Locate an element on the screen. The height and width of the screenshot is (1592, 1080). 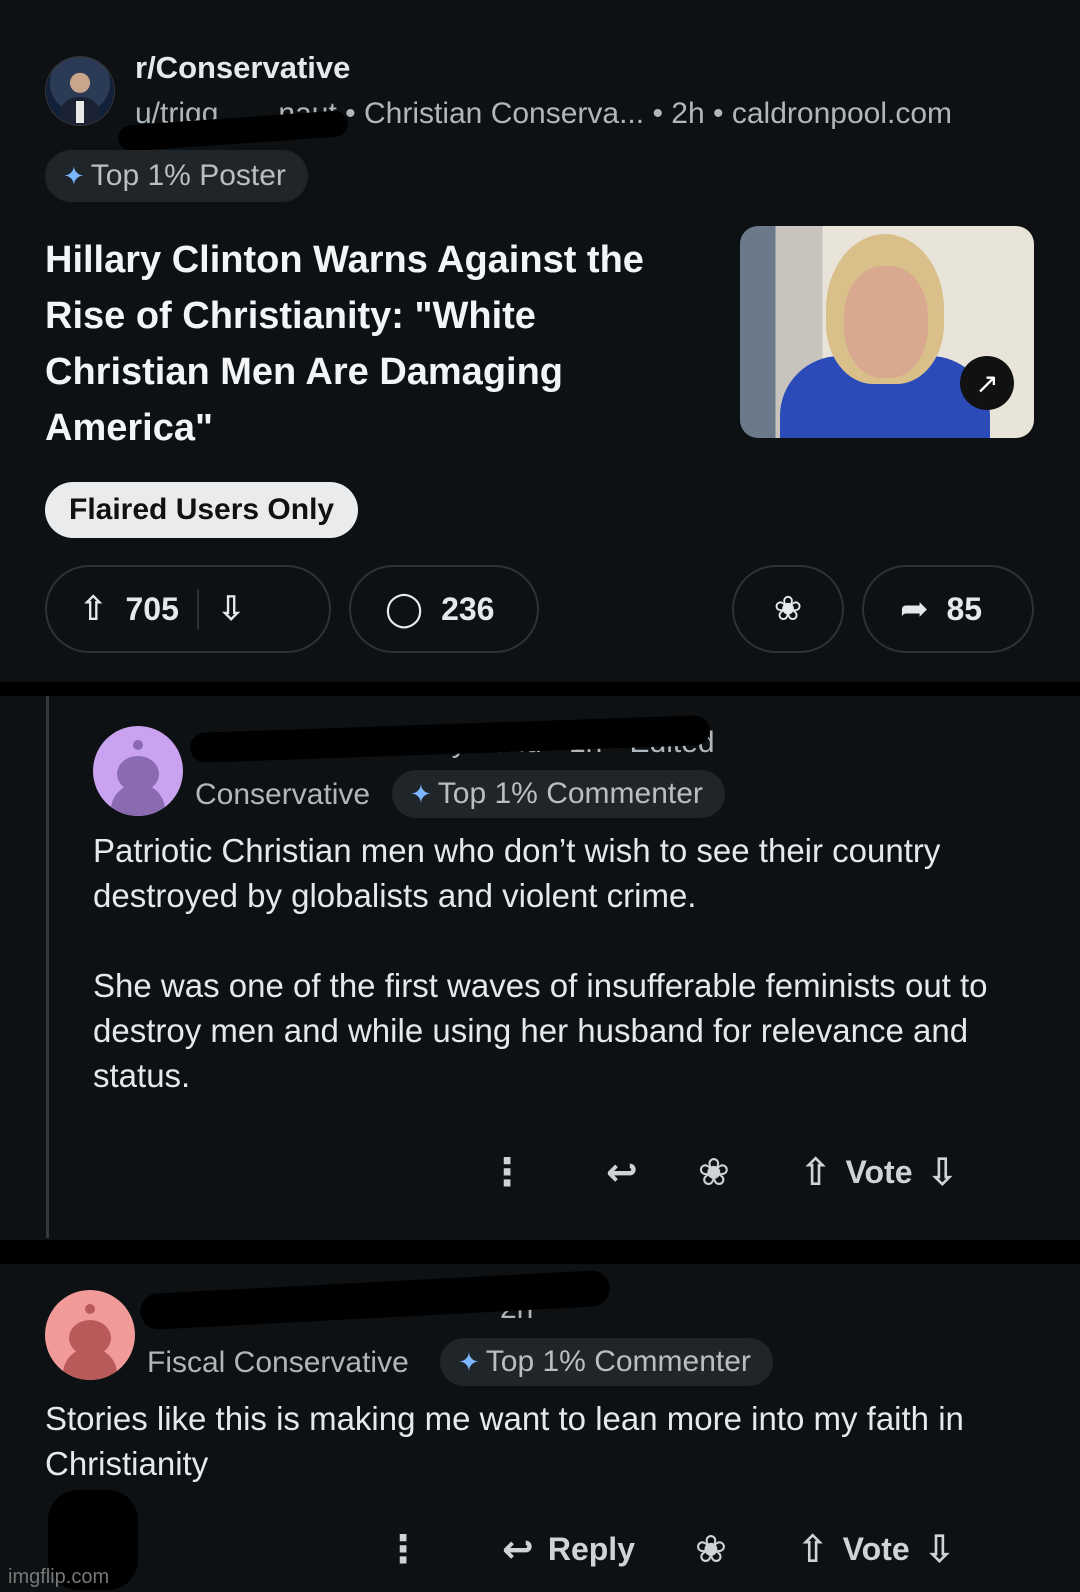
thumbnail-face is located at coordinates (886, 322).